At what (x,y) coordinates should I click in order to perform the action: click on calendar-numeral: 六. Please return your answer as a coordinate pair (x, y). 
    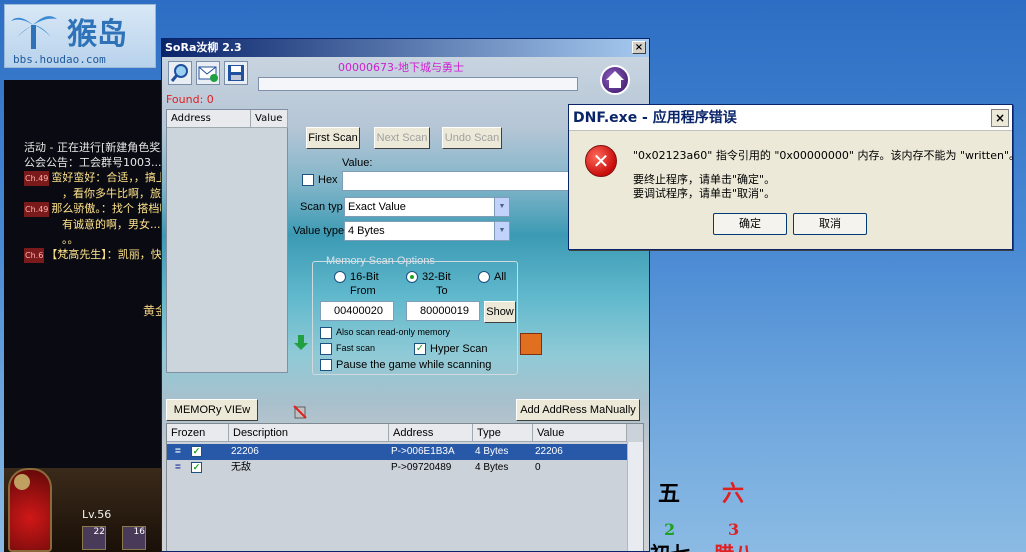
    Looking at the image, I should click on (733, 494).